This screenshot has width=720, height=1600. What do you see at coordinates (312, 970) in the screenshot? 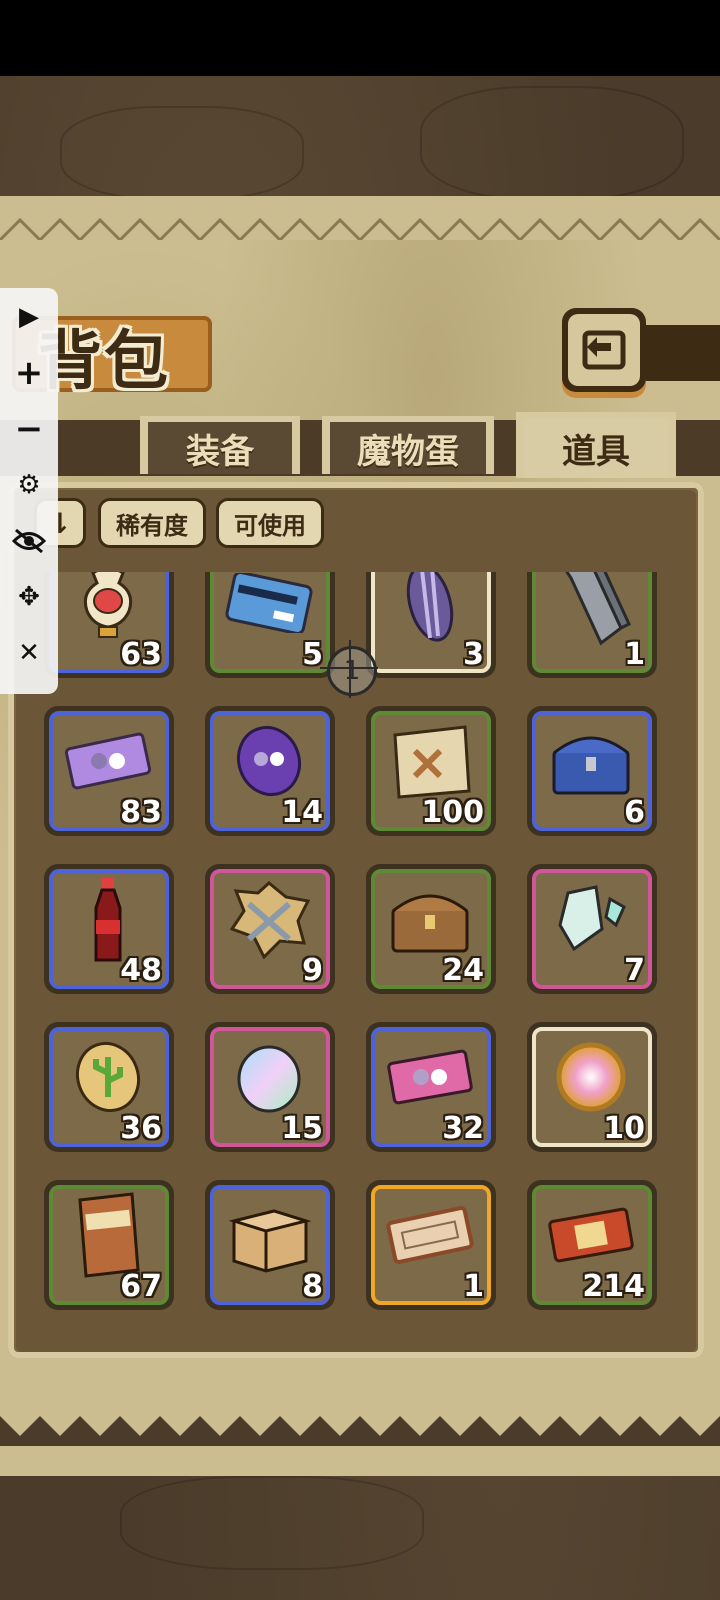
I see `item-quantity: 9` at bounding box center [312, 970].